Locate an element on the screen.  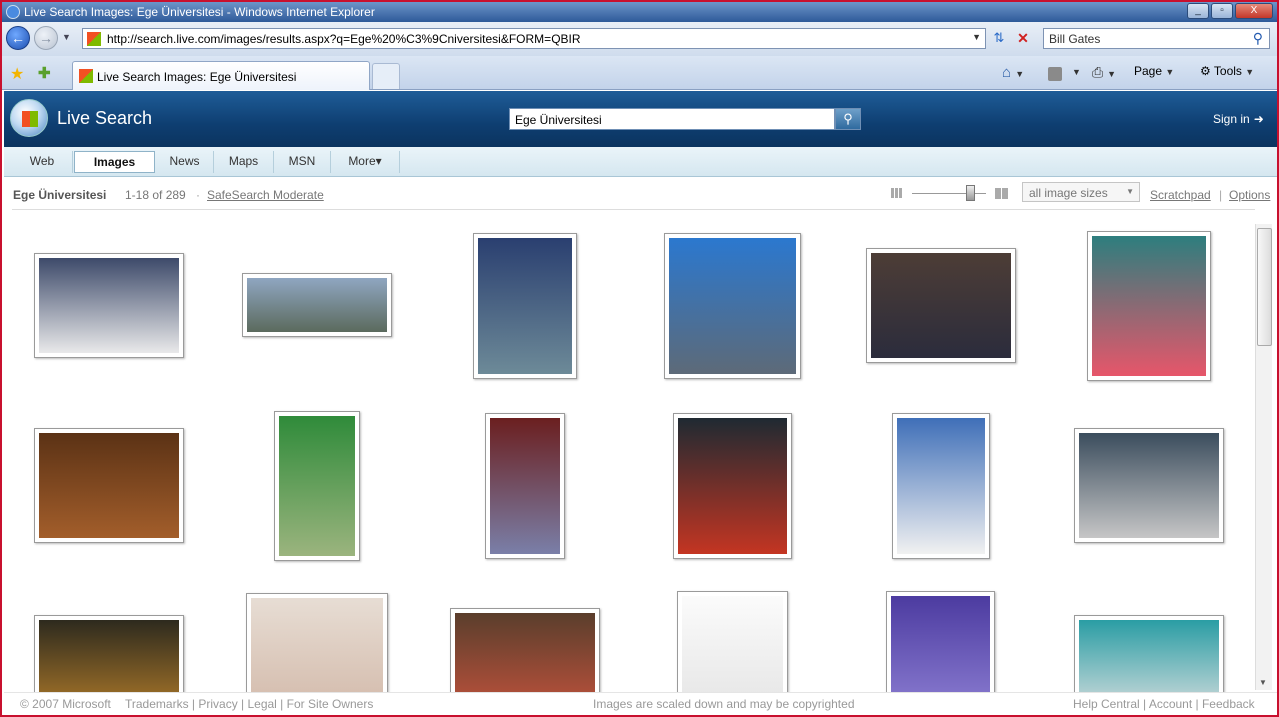
scrollbar-thumb is located at coordinates (1264, 287).